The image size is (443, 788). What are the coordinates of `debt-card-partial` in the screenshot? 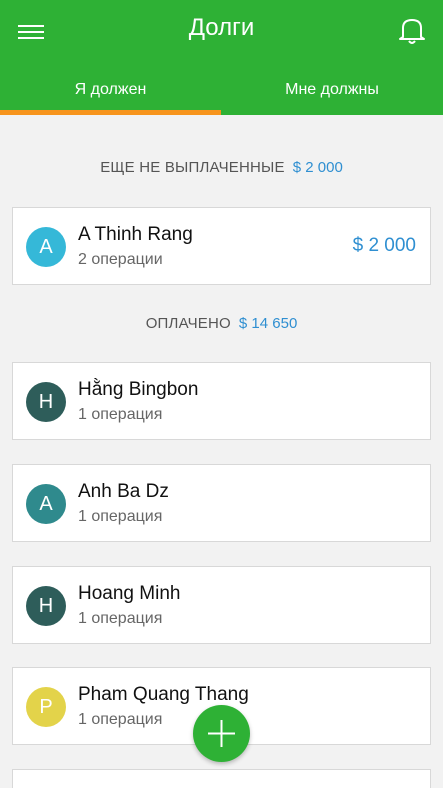 It's located at (221, 778).